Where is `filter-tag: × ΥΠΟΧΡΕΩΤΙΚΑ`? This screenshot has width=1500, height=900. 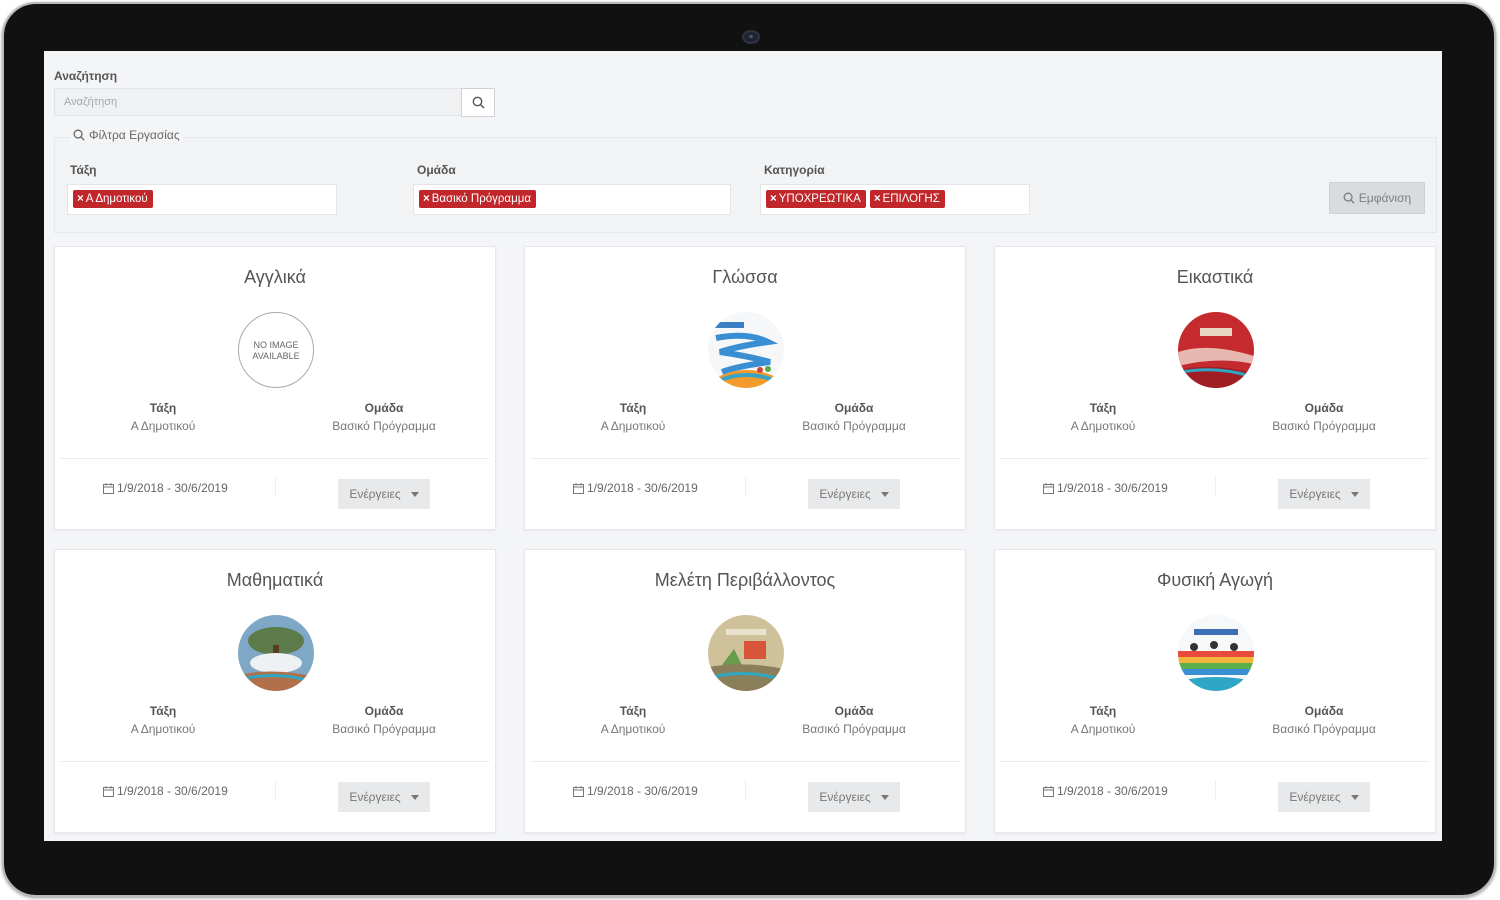 filter-tag: × ΥΠΟΧΡΕΩΤΙΚΑ is located at coordinates (816, 199).